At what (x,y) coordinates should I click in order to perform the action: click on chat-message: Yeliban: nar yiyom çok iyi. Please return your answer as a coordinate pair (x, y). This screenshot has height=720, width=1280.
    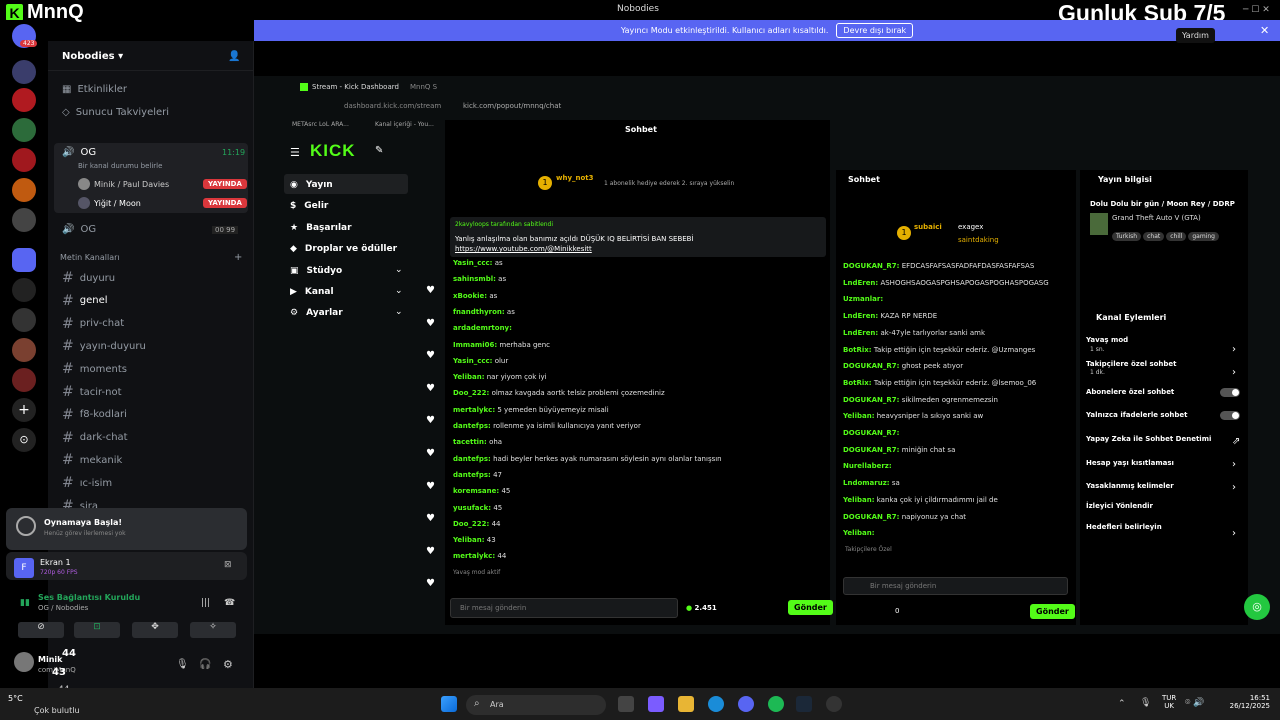
    Looking at the image, I should click on (500, 377).